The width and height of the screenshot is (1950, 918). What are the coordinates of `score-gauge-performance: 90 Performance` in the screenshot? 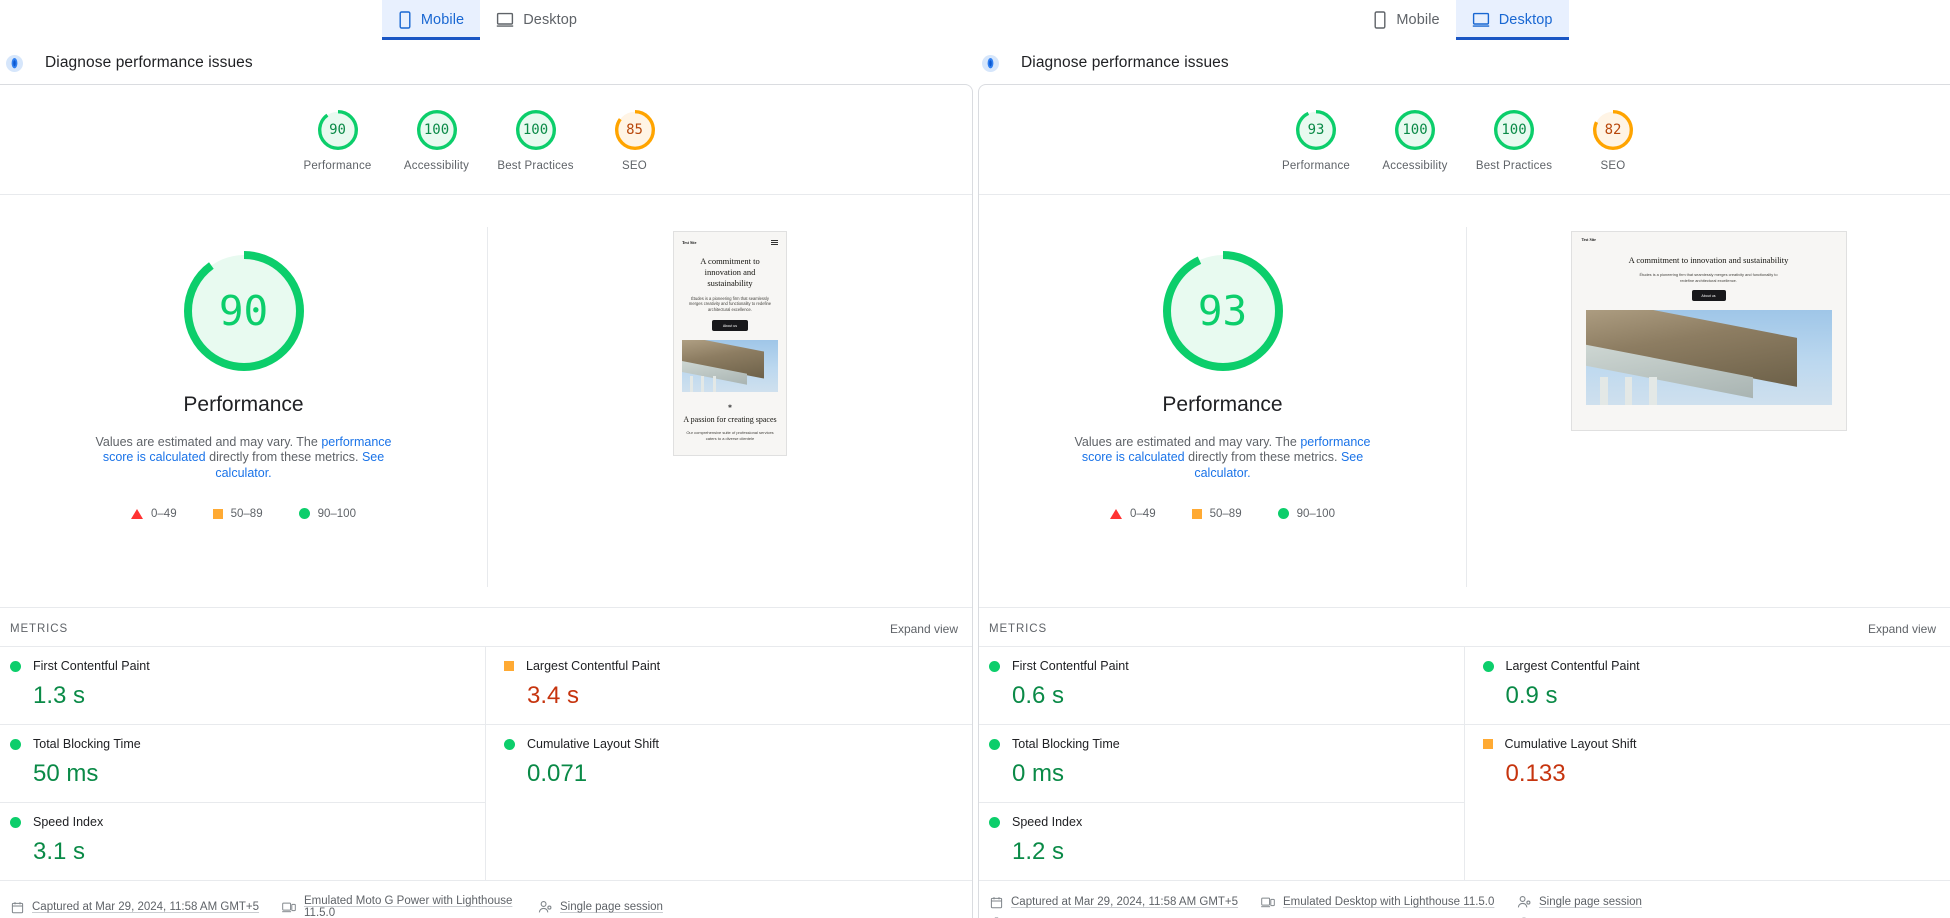 It's located at (337, 141).